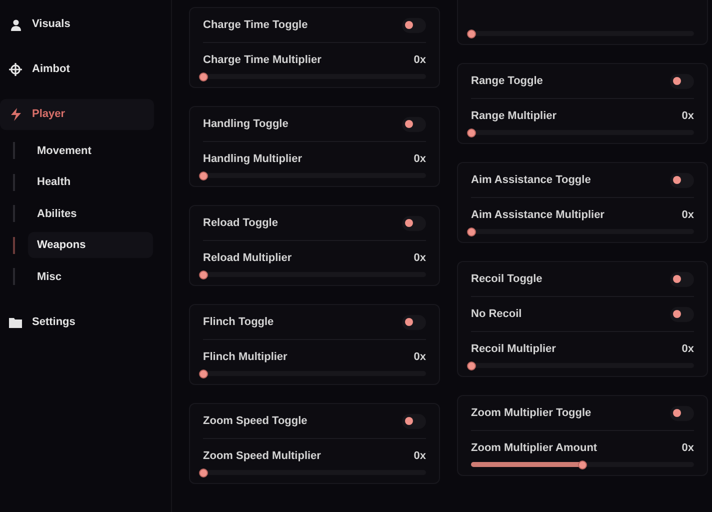 Image resolution: width=712 pixels, height=512 pixels. I want to click on toggle-label: Zoom Multiplier Toggle, so click(531, 413).